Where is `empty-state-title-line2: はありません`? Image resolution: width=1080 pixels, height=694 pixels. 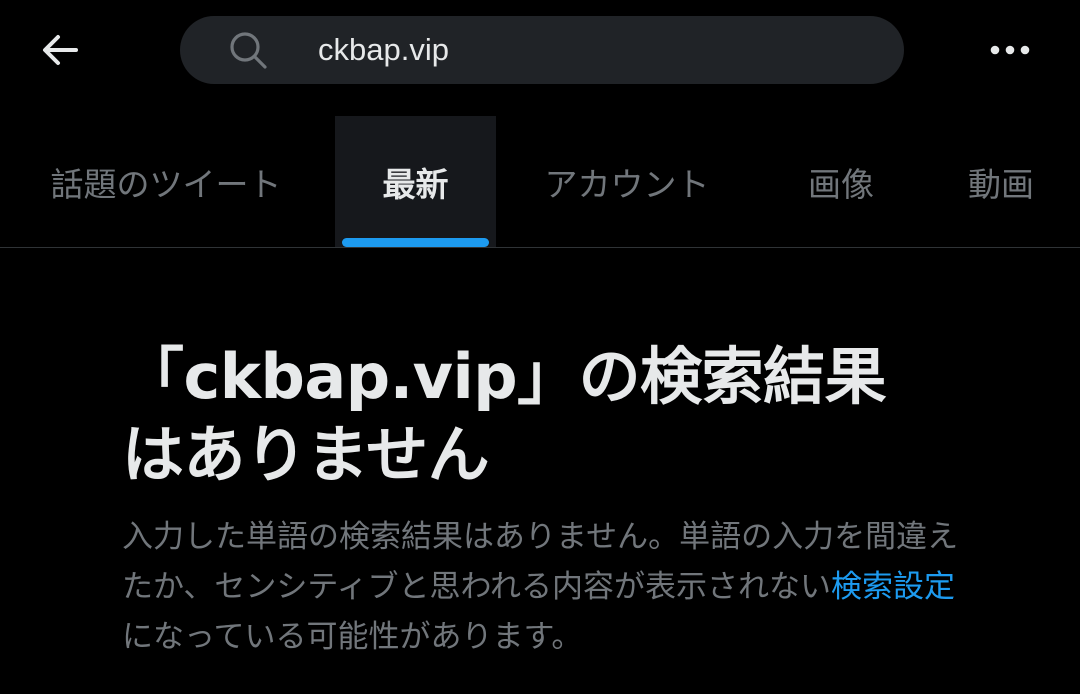
empty-state-title-line2: はありません is located at coordinates (306, 454).